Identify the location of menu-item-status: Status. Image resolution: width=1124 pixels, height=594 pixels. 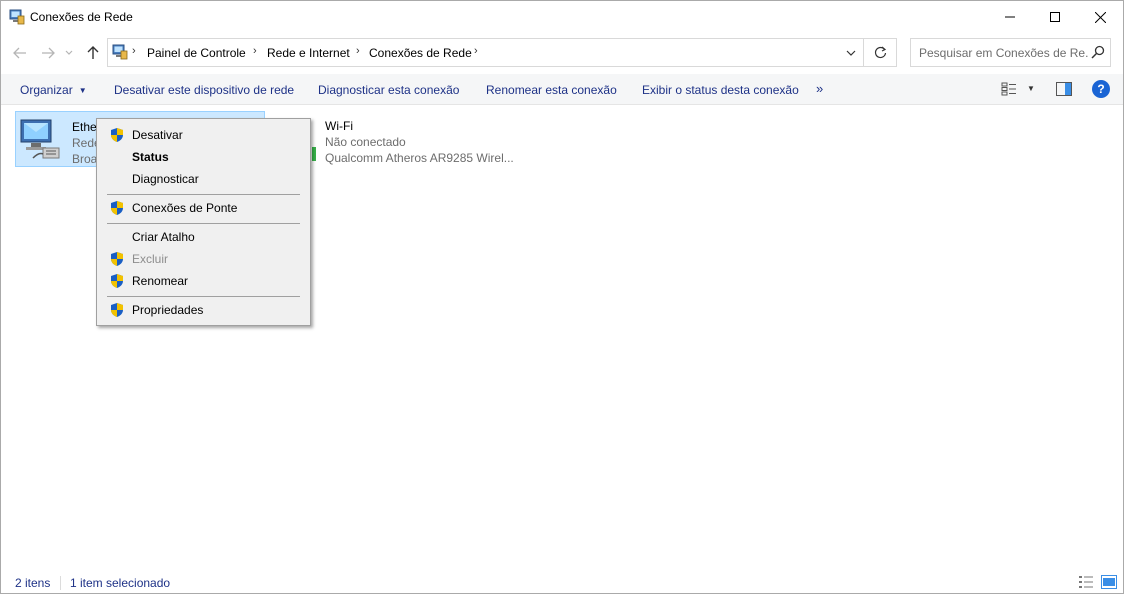
(203, 157).